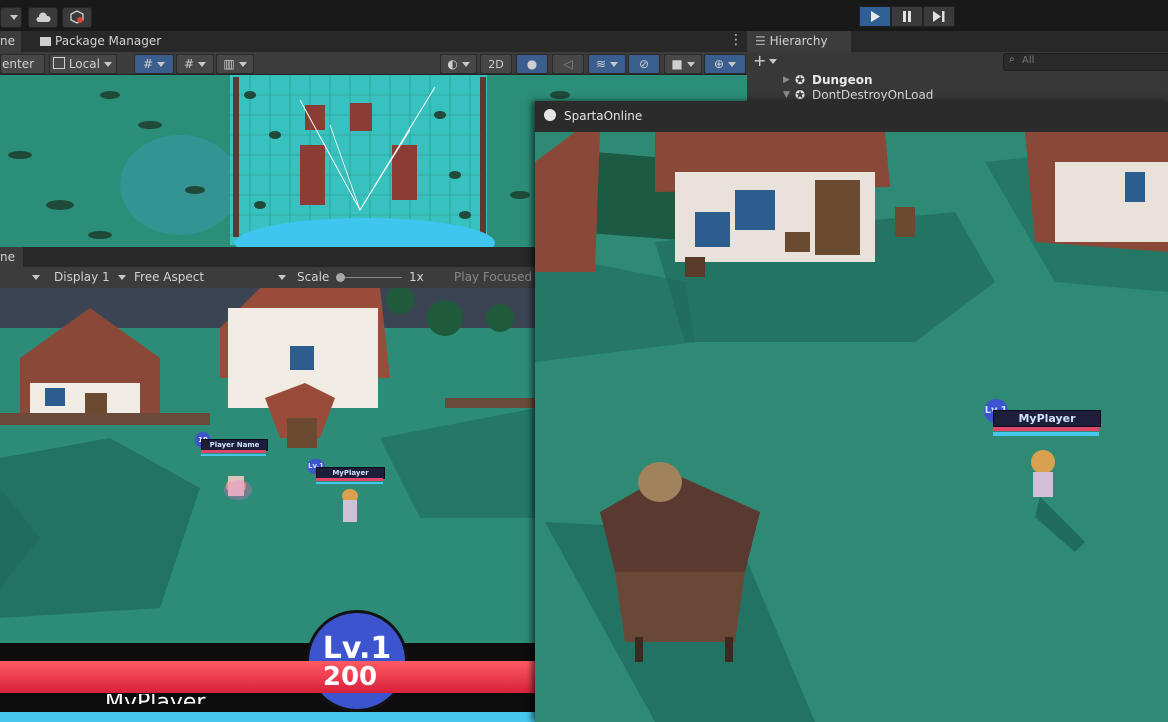 The width and height of the screenshot is (1168, 722). What do you see at coordinates (584, 16) in the screenshot?
I see `main-toolbar` at bounding box center [584, 16].